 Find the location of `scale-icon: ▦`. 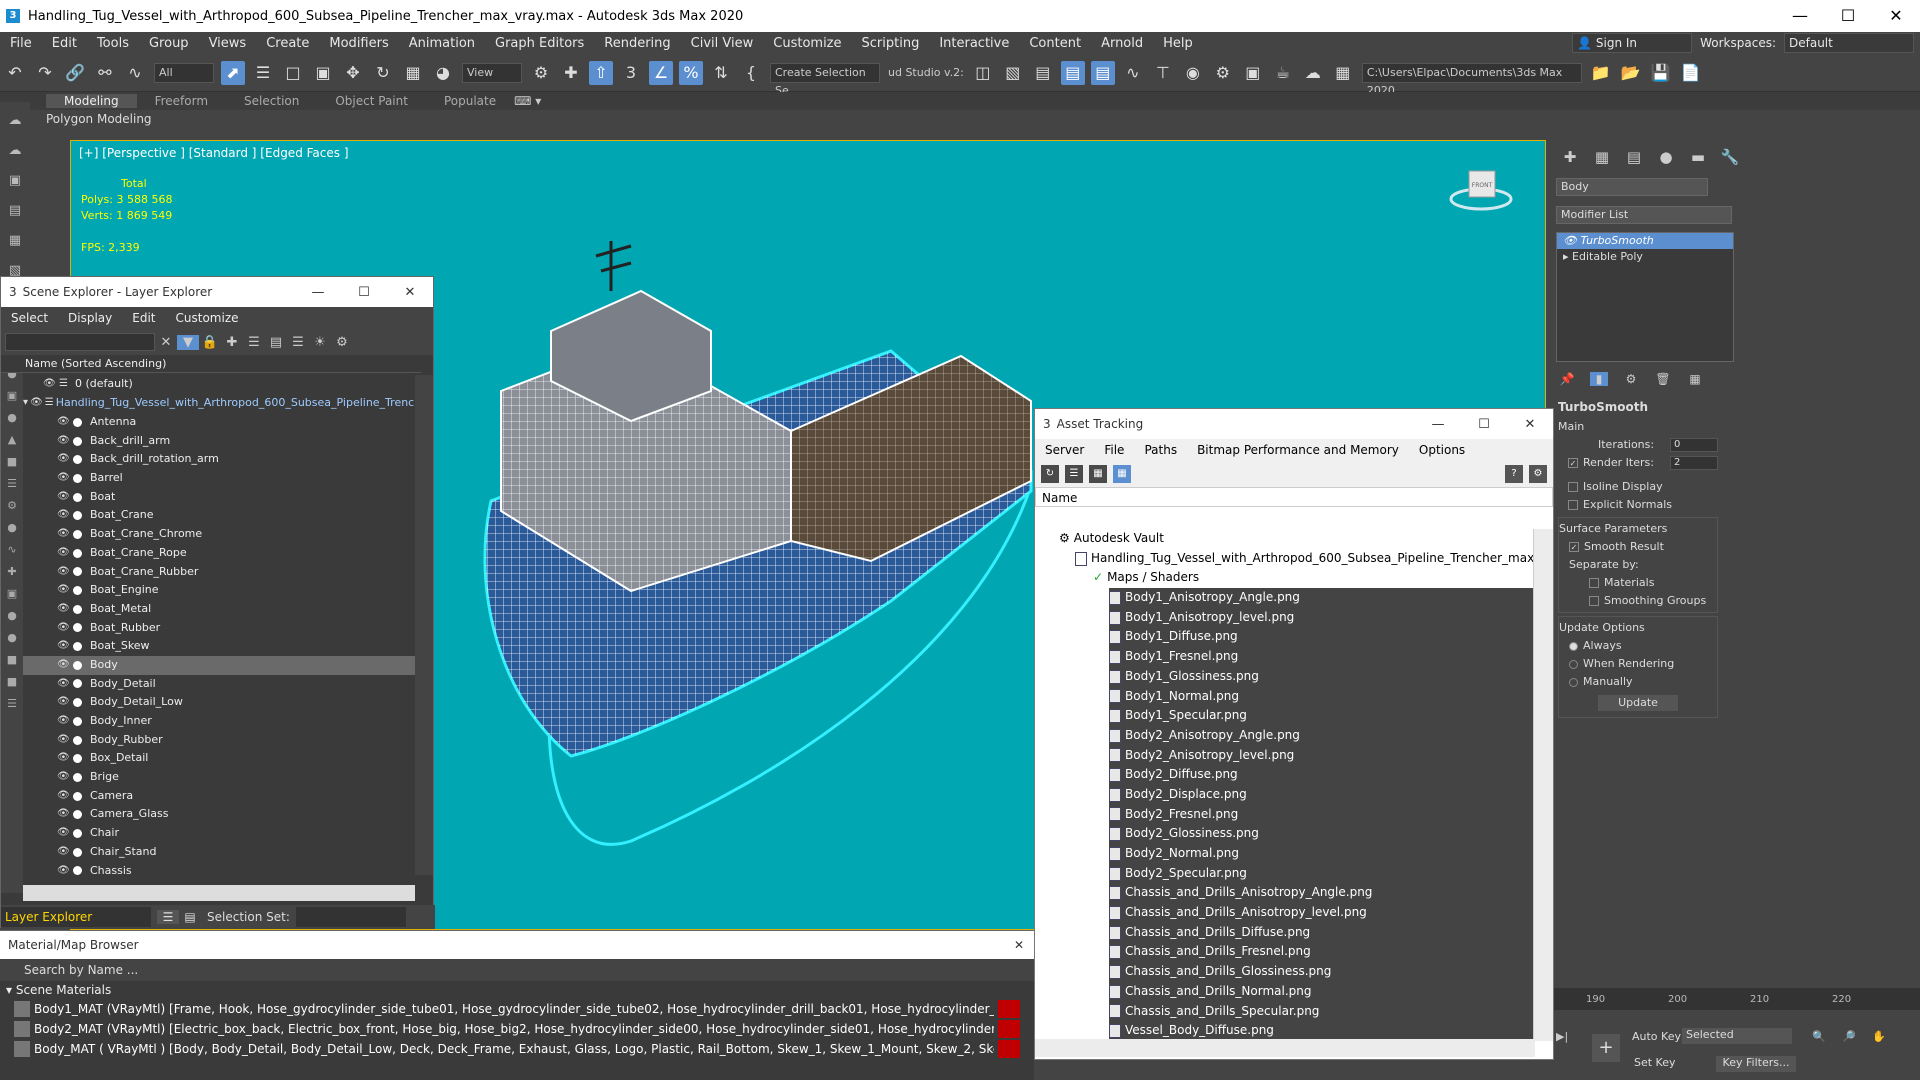

scale-icon: ▦ is located at coordinates (413, 73).